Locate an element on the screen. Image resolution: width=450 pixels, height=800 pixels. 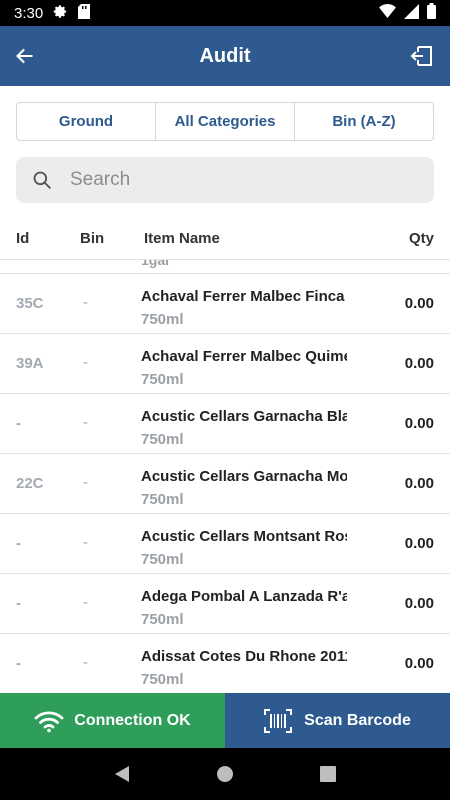
table-header: Id Bin Item Name Qty is located at coordinates (225, 238).